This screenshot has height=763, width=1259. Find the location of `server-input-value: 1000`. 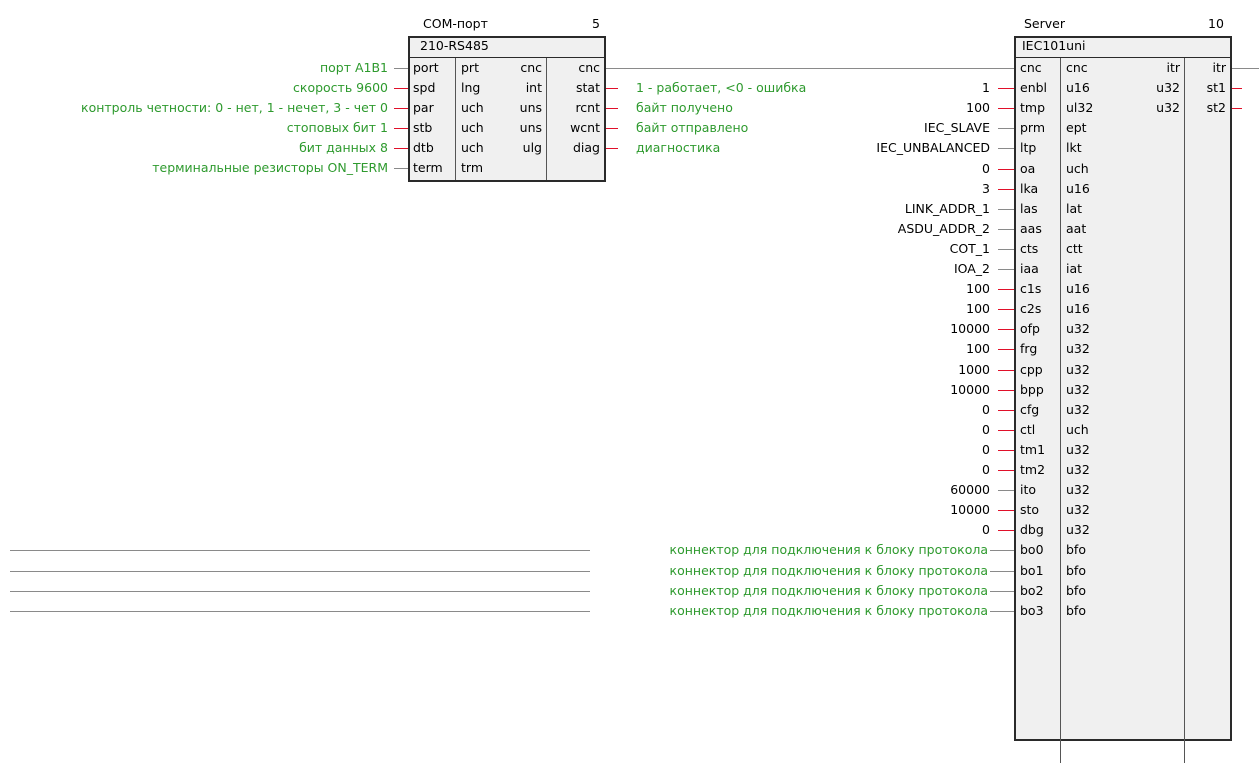

server-input-value: 1000 is located at coordinates (845, 370).